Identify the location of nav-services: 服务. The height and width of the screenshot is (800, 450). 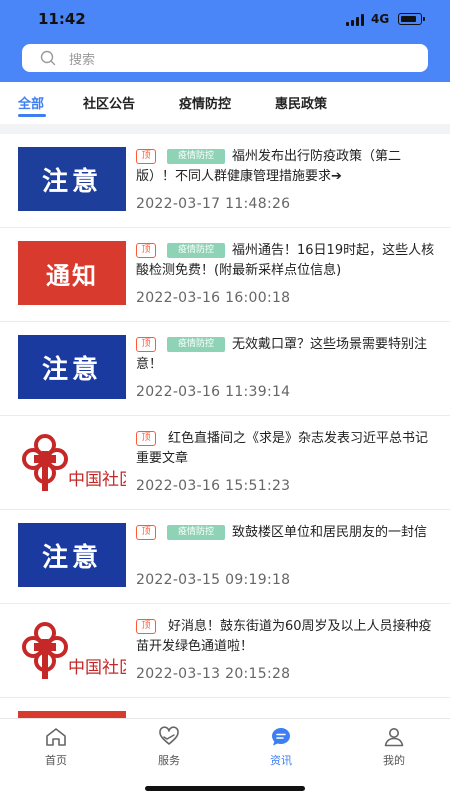
(169, 750).